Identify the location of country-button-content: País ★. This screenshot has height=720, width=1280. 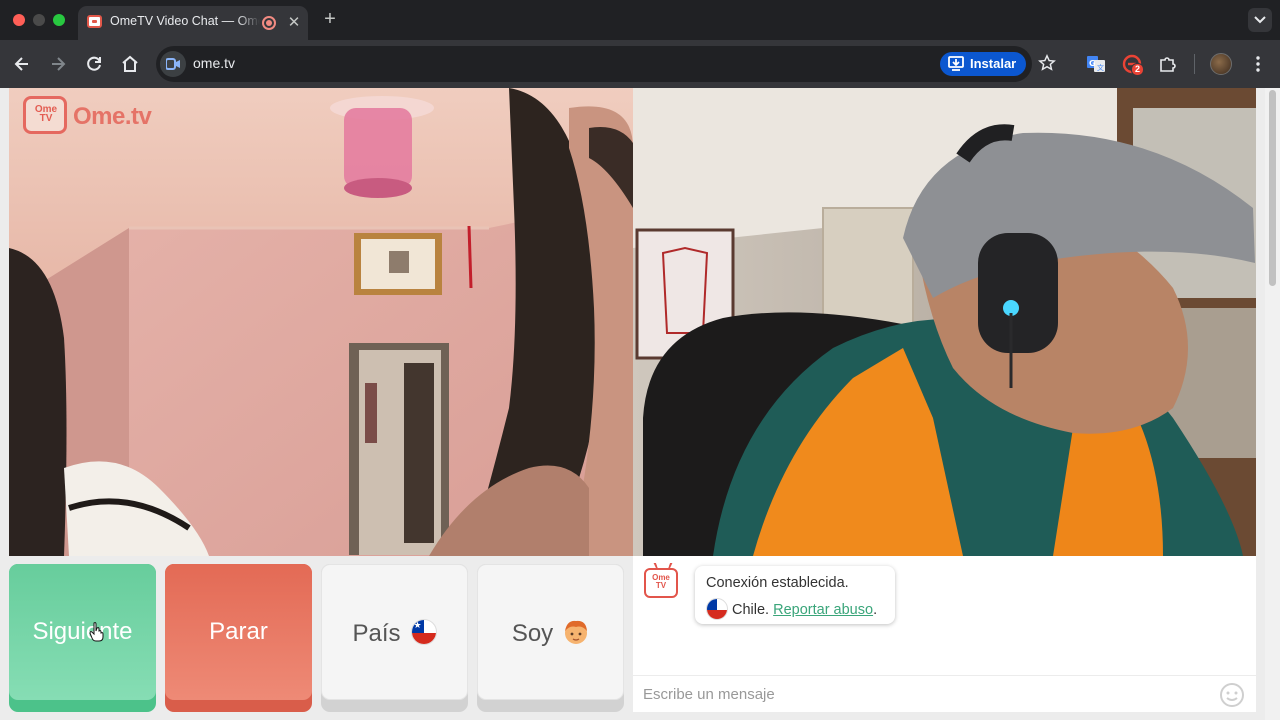
(394, 633).